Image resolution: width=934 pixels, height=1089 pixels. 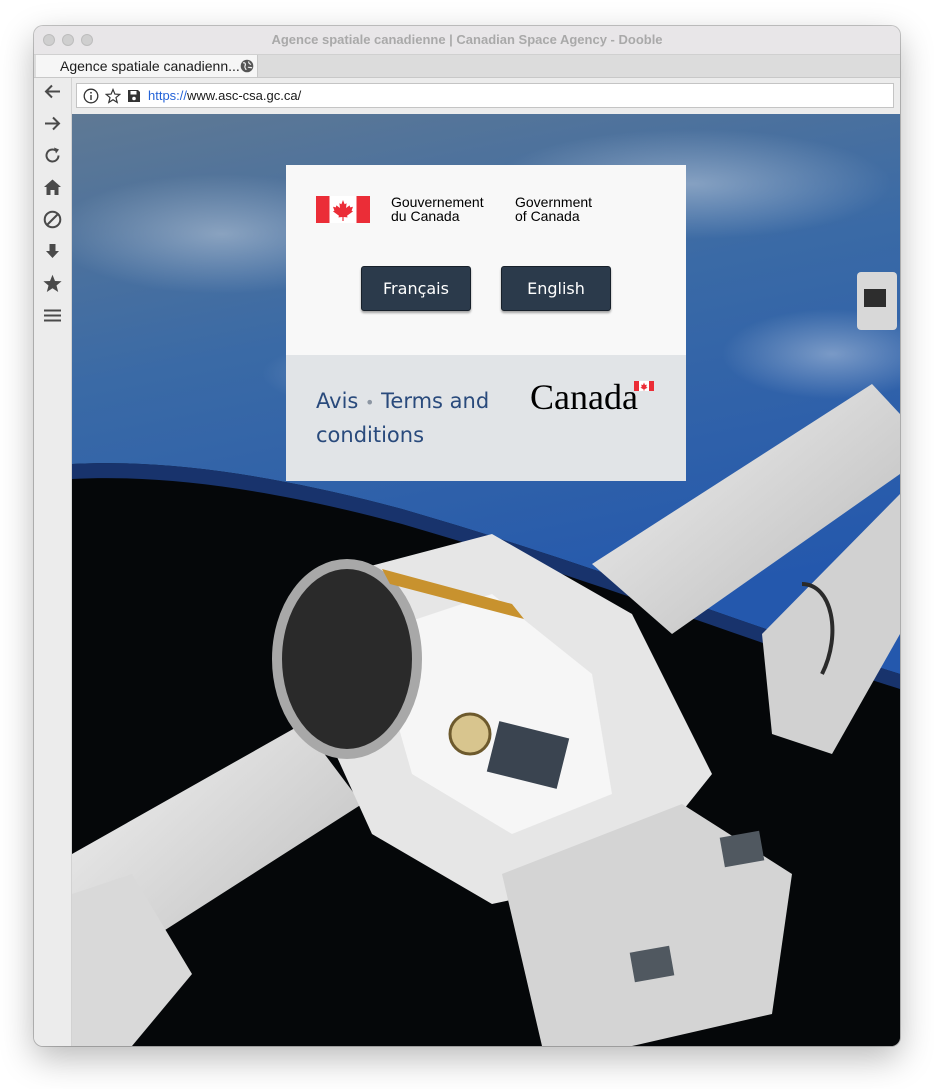 What do you see at coordinates (425, 216) in the screenshot?
I see `signature-french-line2: du Canada` at bounding box center [425, 216].